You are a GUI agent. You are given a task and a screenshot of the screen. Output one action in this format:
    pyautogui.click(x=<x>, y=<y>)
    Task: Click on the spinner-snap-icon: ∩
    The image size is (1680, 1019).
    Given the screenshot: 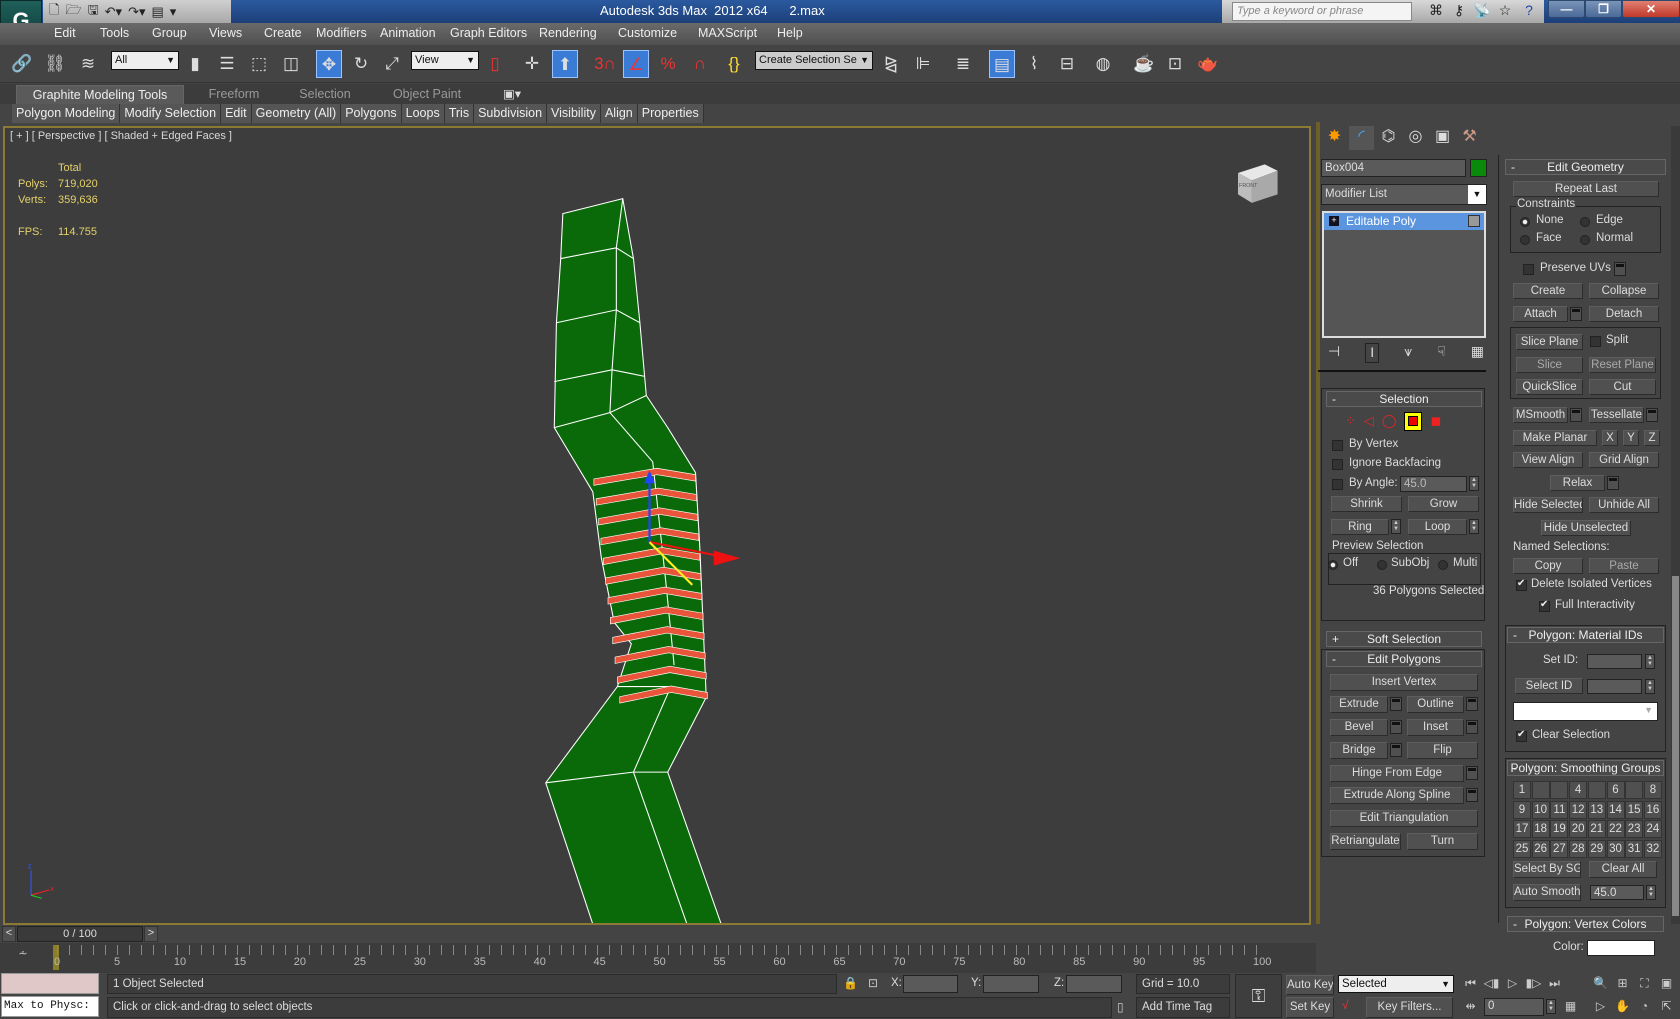 What is the action you would take?
    pyautogui.click(x=700, y=64)
    